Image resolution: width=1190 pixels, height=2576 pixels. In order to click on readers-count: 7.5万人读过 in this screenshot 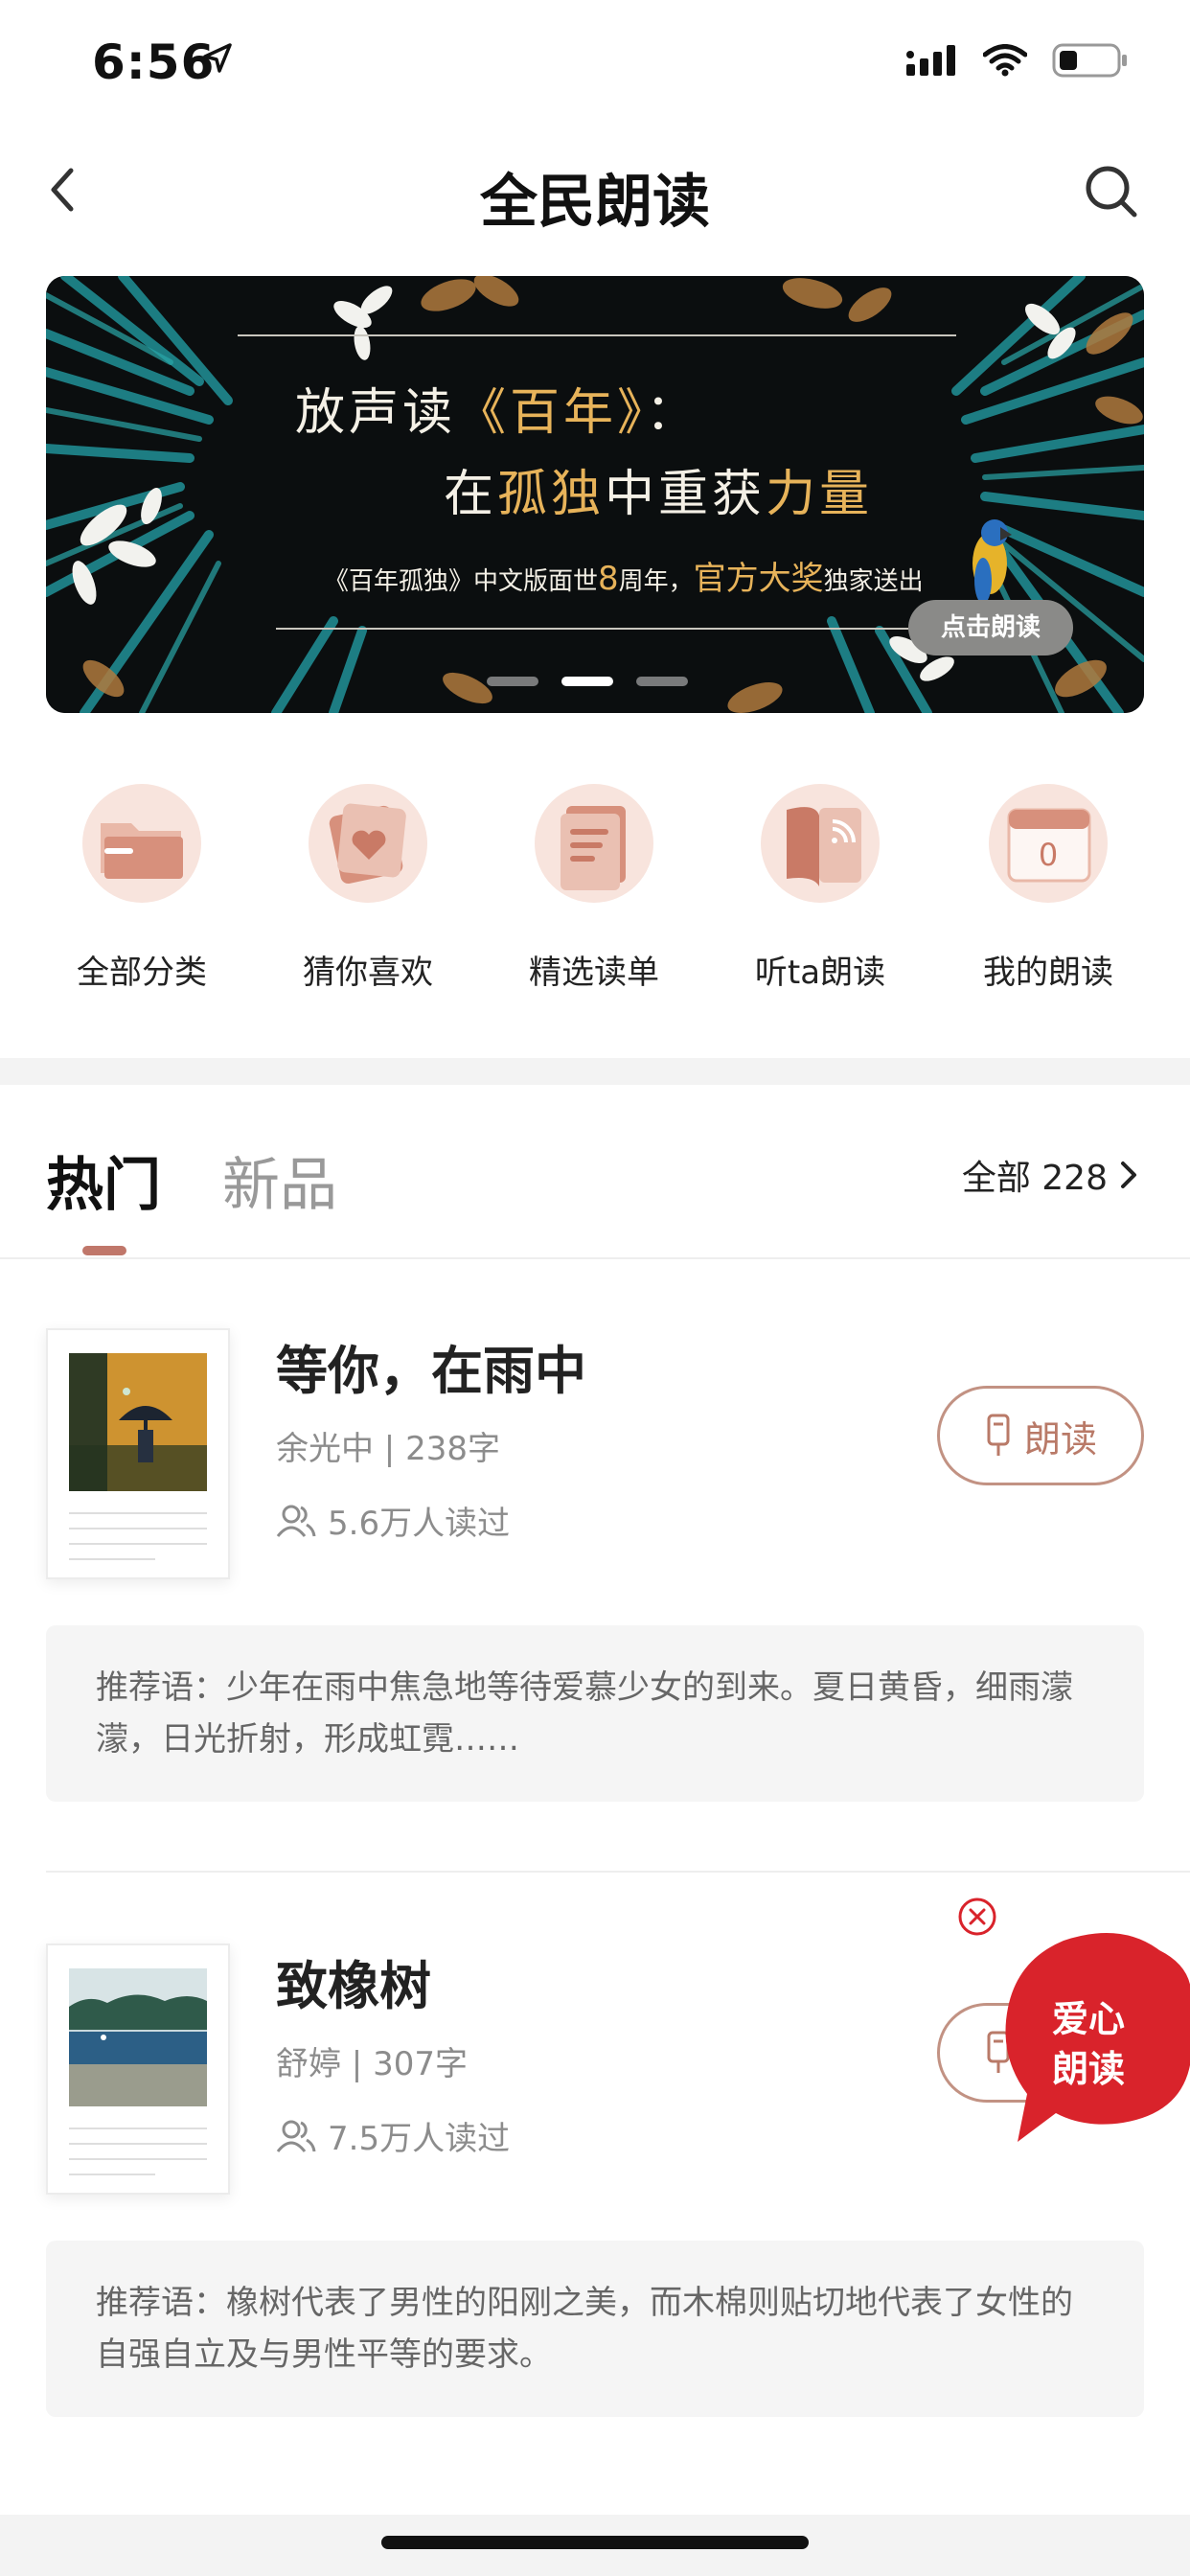, I will do `click(420, 2139)`.